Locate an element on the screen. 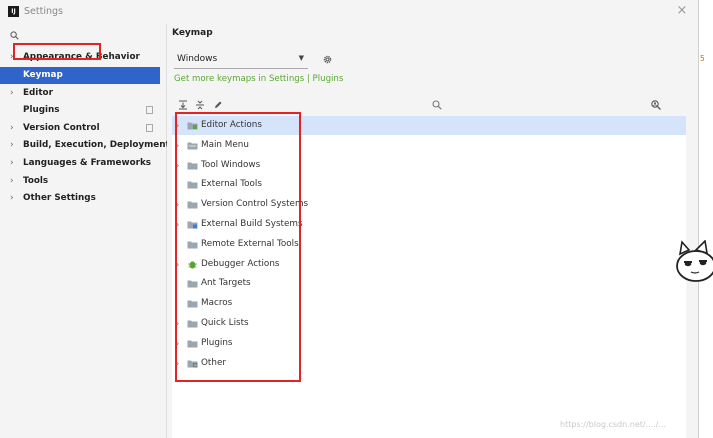 The image size is (713, 438). sidebar-item-keymap: Keymap is located at coordinates (80, 75).